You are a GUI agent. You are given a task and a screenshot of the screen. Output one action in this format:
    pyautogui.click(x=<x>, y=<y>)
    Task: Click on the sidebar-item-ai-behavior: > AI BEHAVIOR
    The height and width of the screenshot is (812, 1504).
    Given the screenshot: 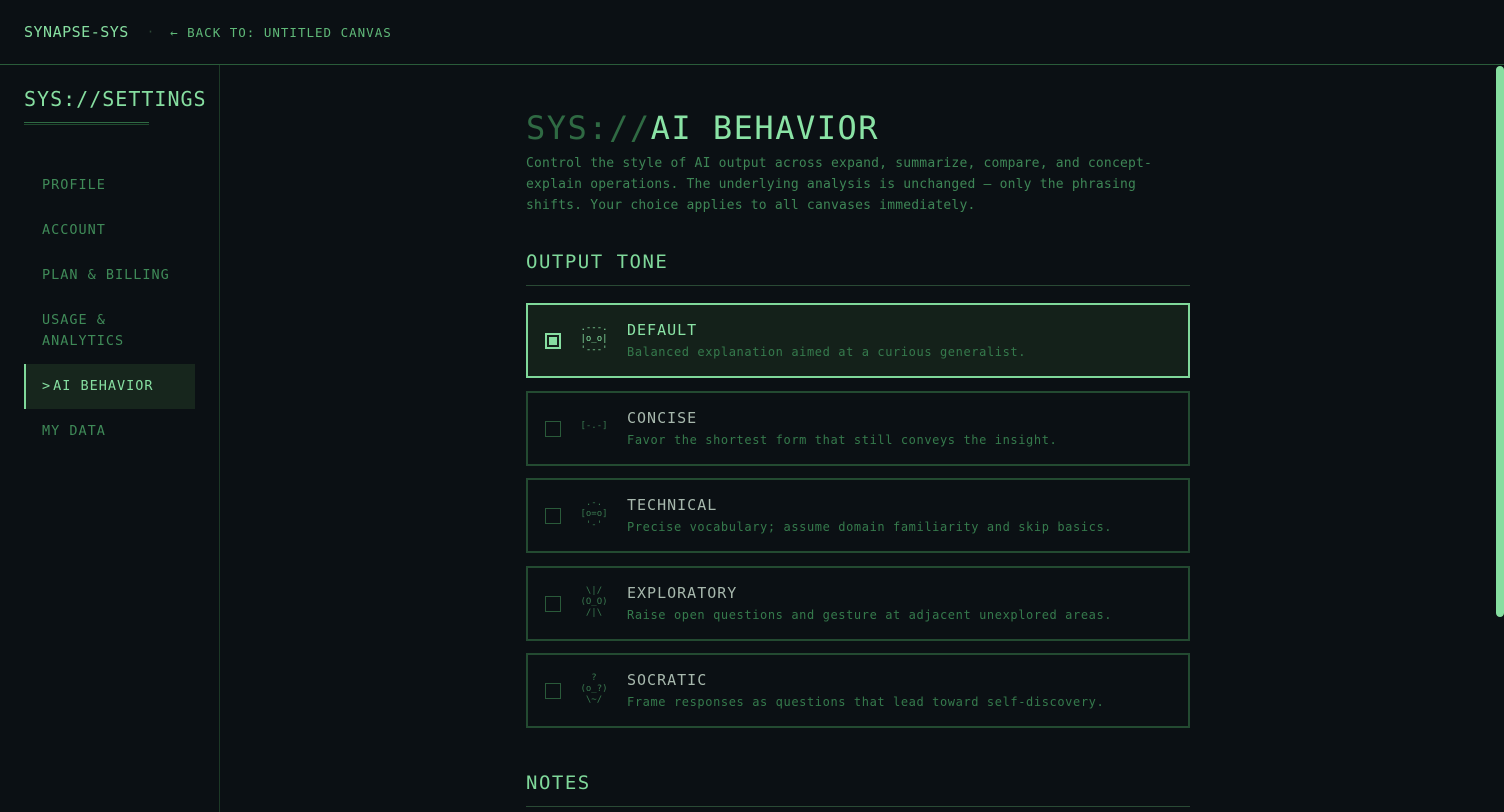 What is the action you would take?
    pyautogui.click(x=109, y=386)
    